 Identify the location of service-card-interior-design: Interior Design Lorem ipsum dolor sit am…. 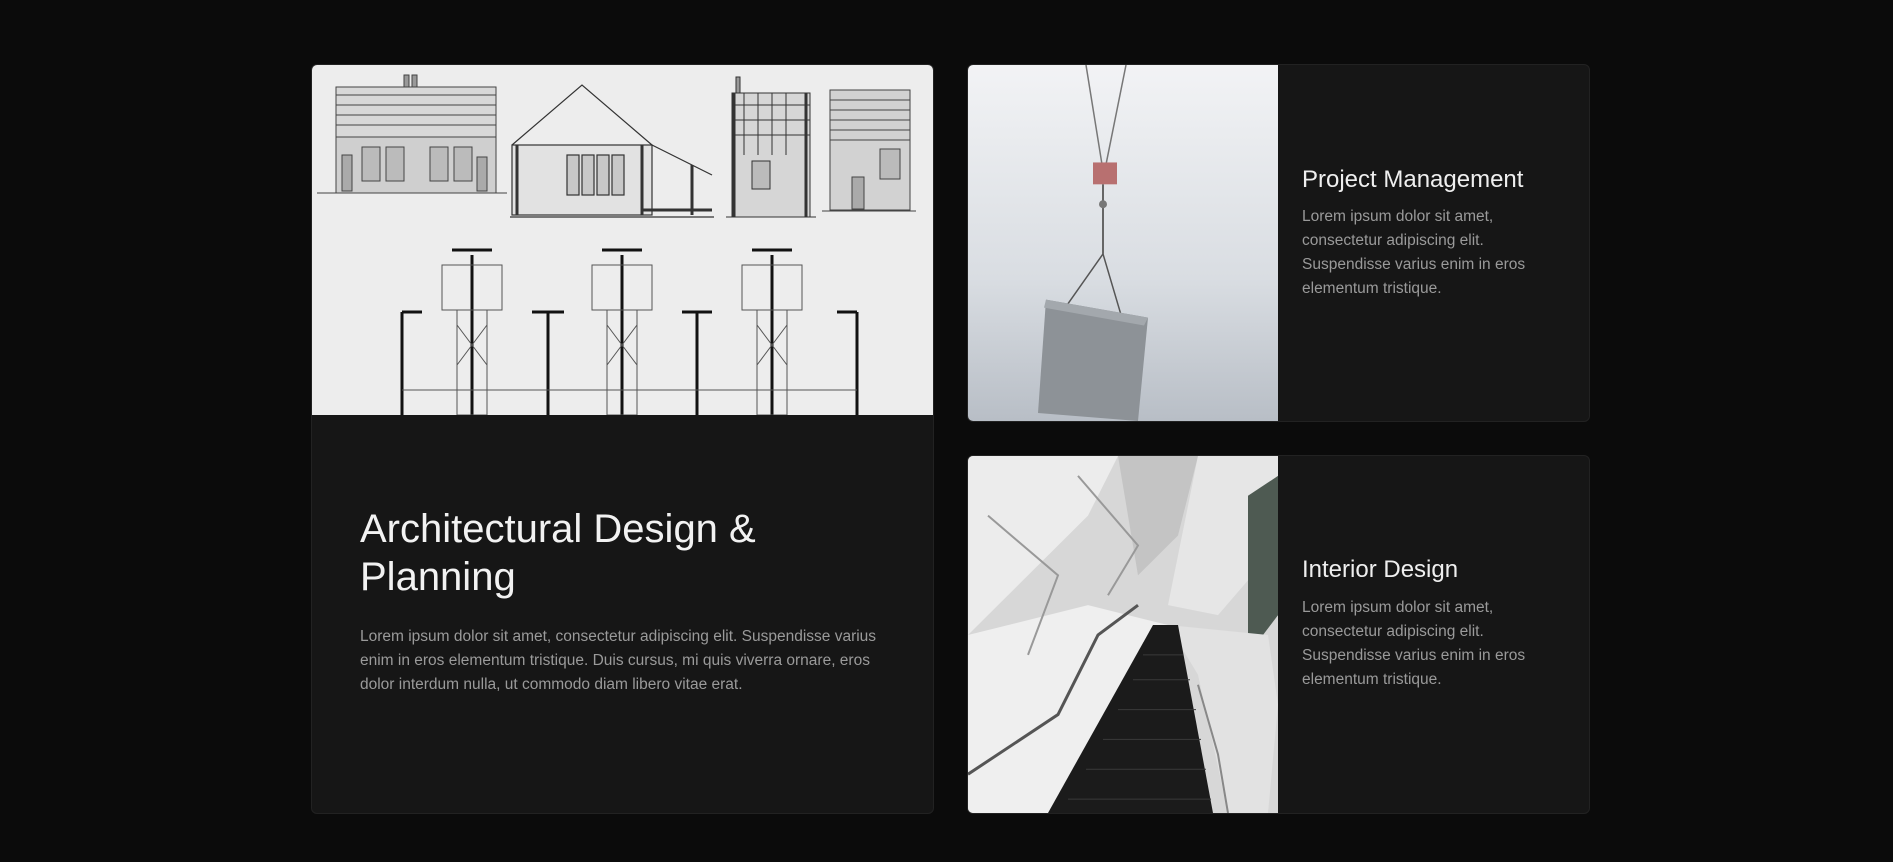
(1278, 634).